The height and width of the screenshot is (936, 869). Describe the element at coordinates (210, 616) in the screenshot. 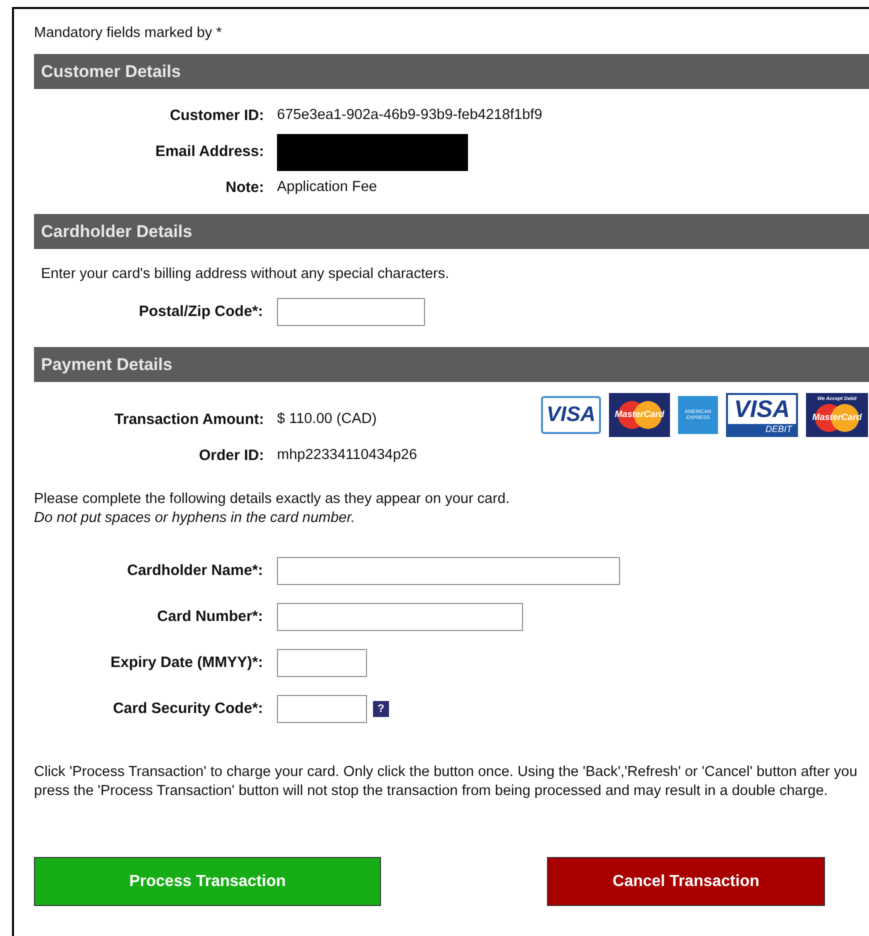

I see `field-label: Card Number*:` at that location.